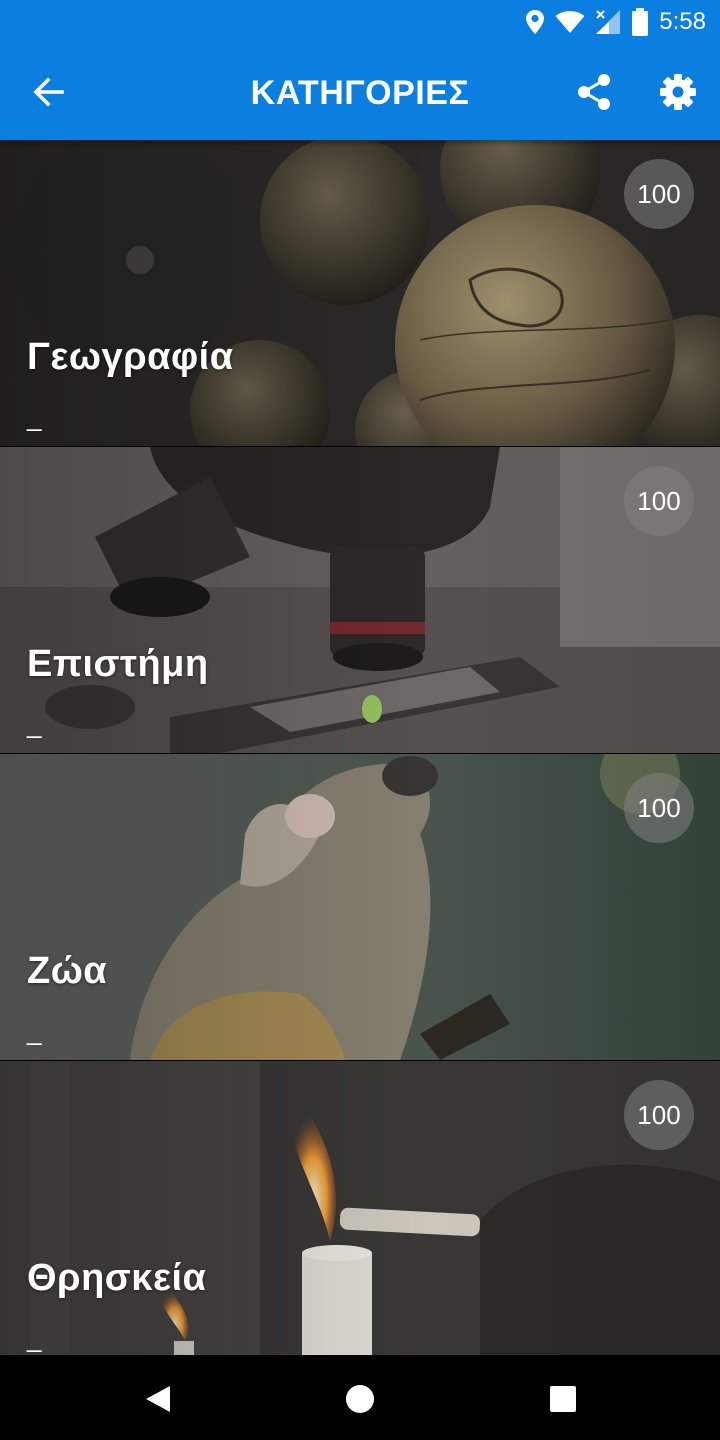  What do you see at coordinates (130, 357) in the screenshot?
I see `category-name: Γεωγραφία` at bounding box center [130, 357].